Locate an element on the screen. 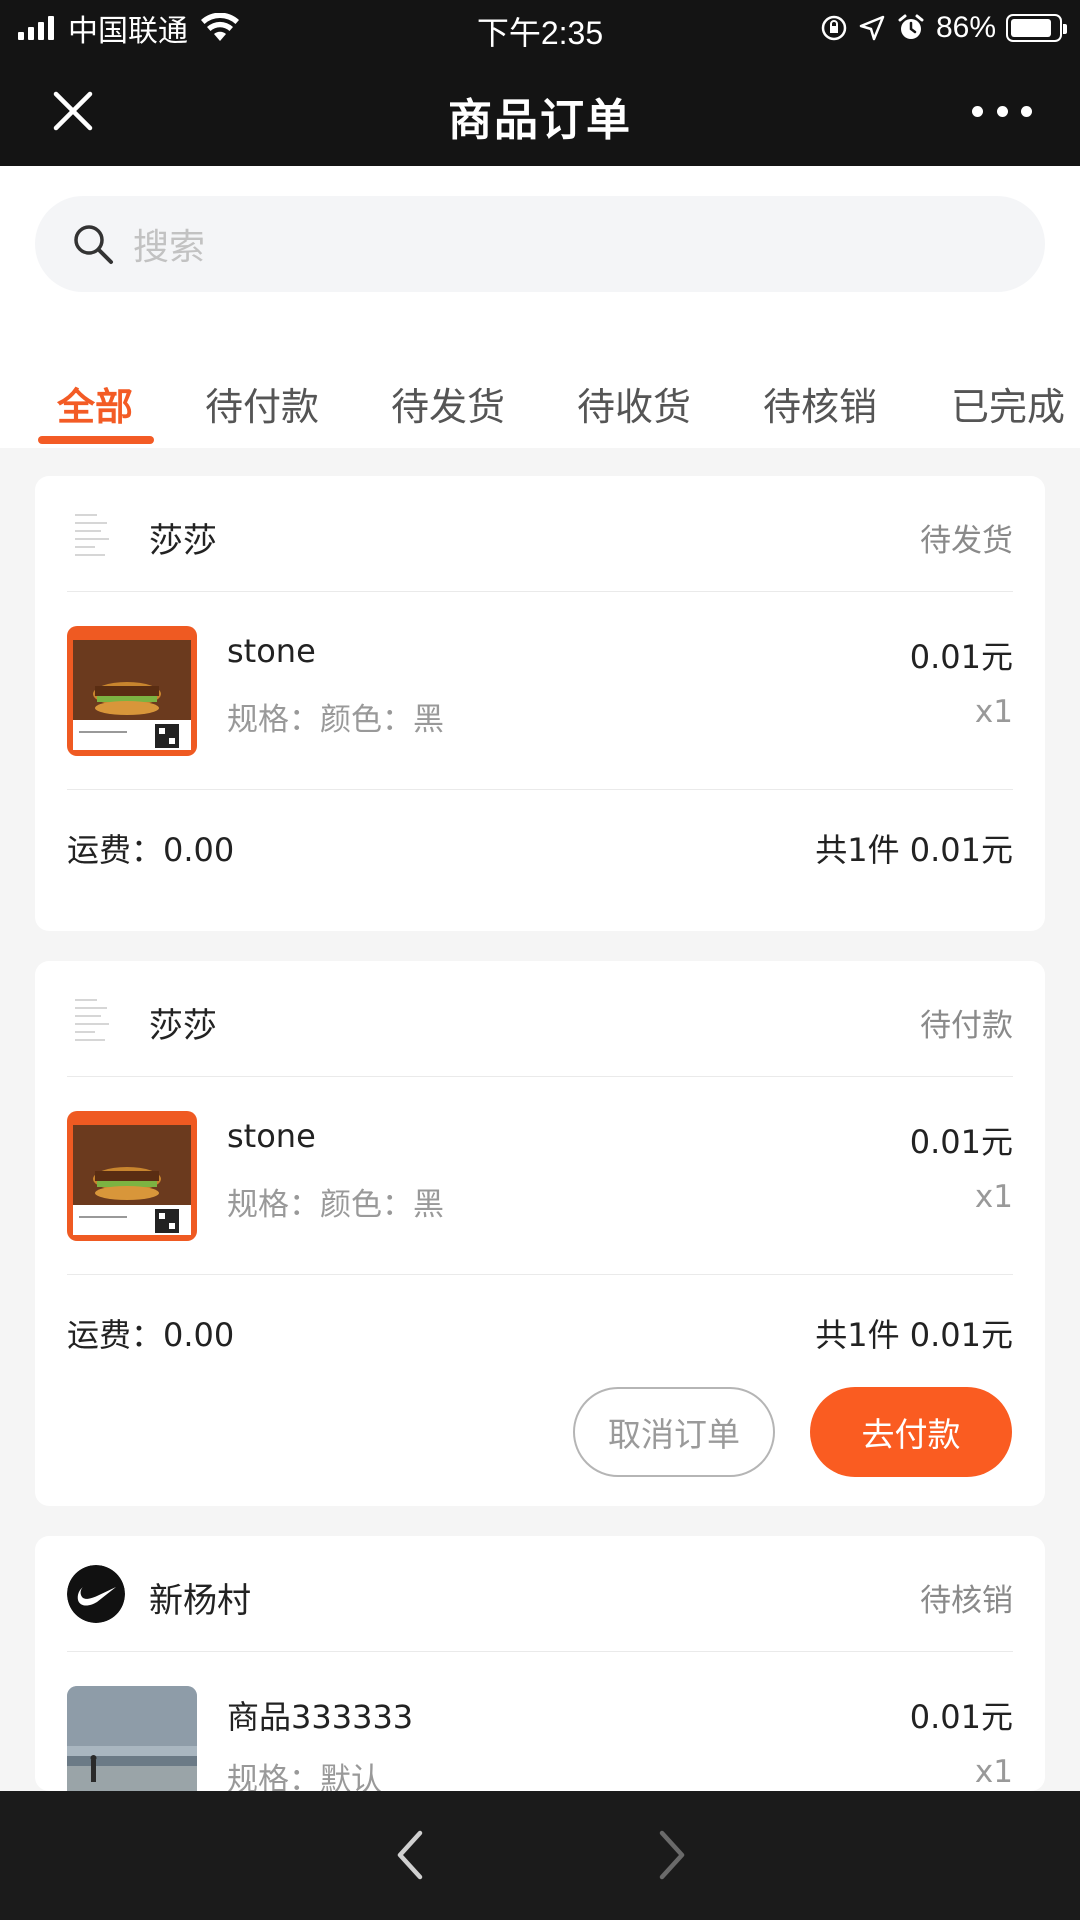 Image resolution: width=1080 pixels, height=1920 pixels. tab-completed: 已完成 is located at coordinates (1008, 403).